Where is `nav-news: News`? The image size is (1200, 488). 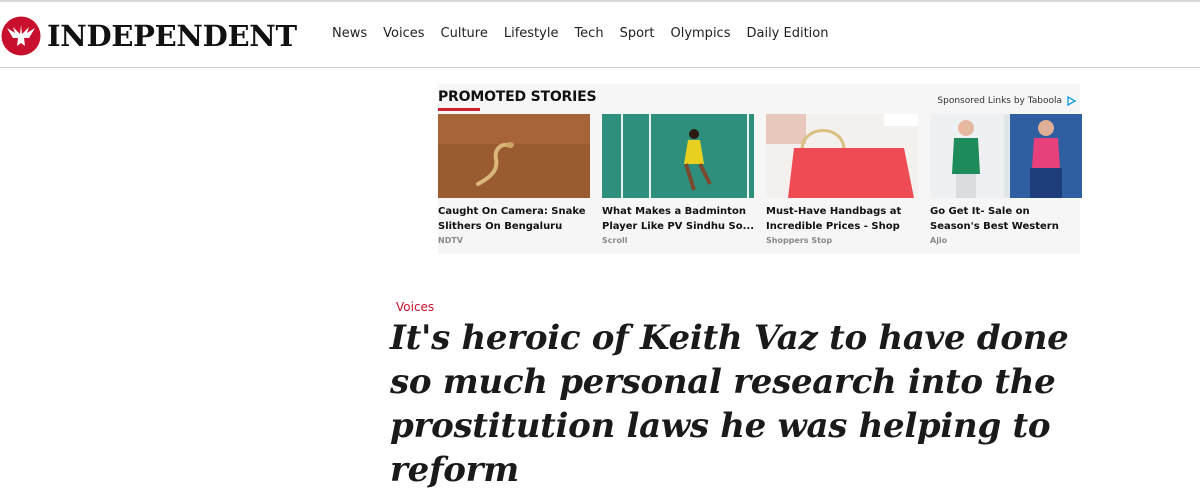
nav-news: News is located at coordinates (349, 34).